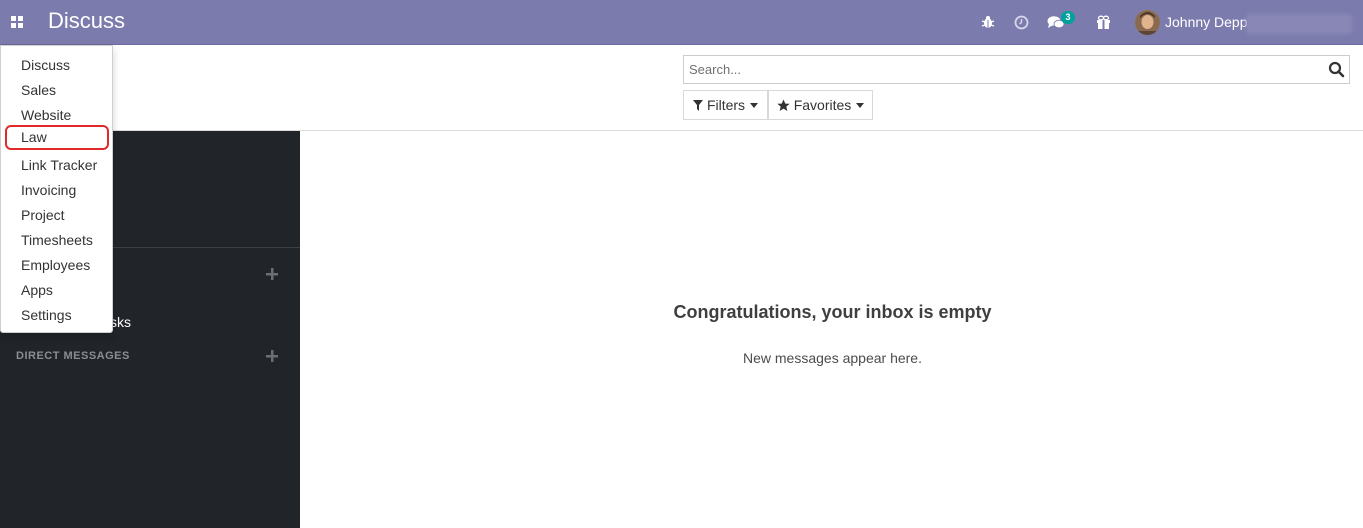 The image size is (1363, 528). What do you see at coordinates (1337, 70) in the screenshot?
I see `search-icon` at bounding box center [1337, 70].